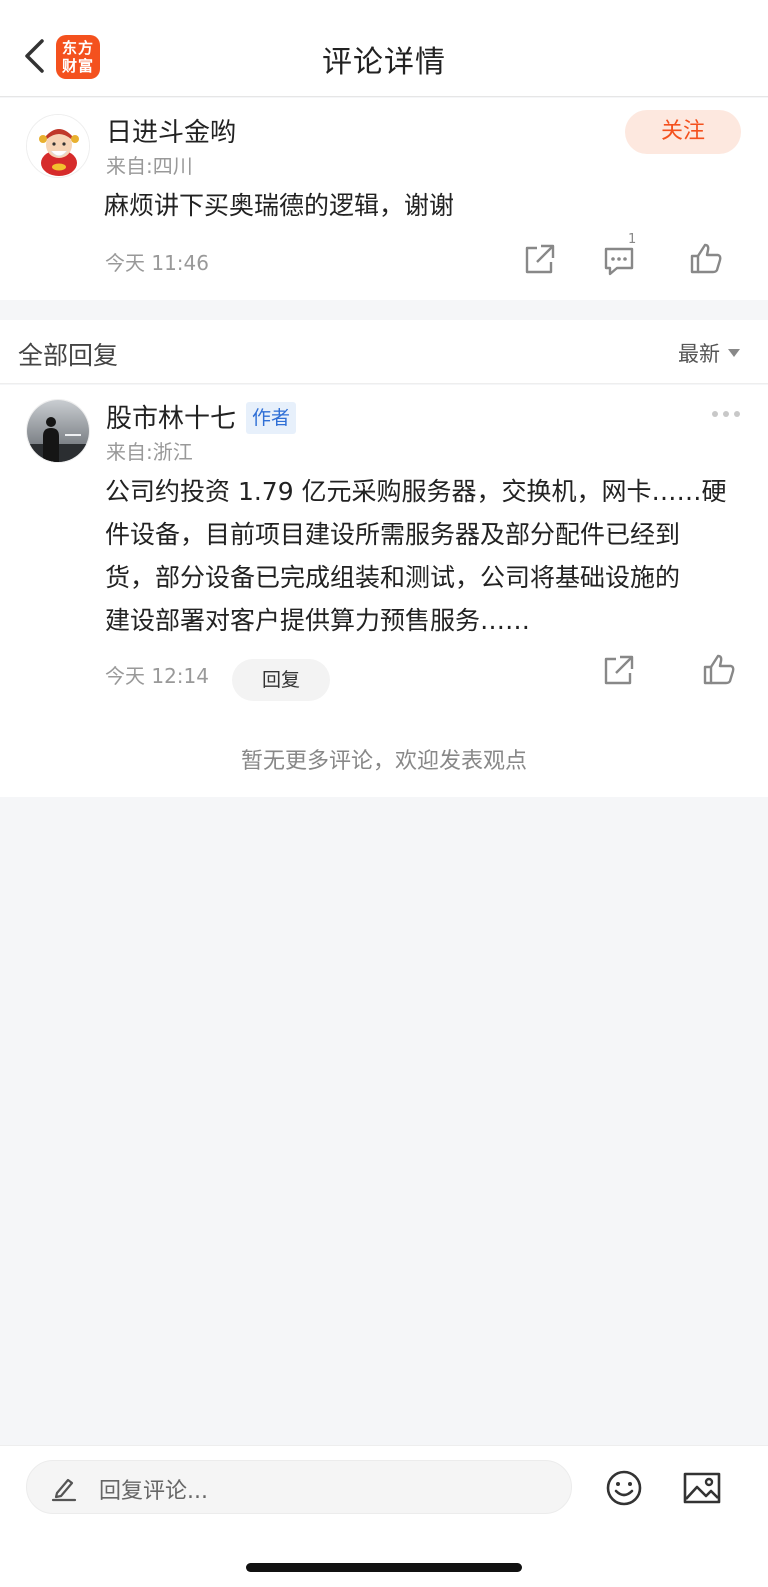 This screenshot has width=768, height=1587. I want to click on sort-dropdown: 最新, so click(709, 353).